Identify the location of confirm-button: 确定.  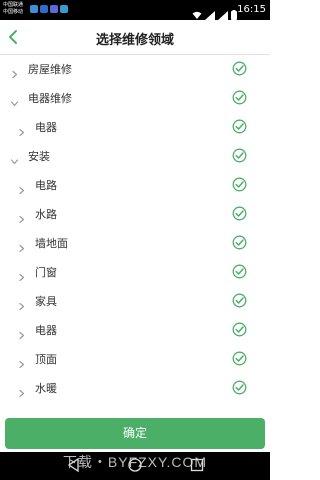
(135, 433).